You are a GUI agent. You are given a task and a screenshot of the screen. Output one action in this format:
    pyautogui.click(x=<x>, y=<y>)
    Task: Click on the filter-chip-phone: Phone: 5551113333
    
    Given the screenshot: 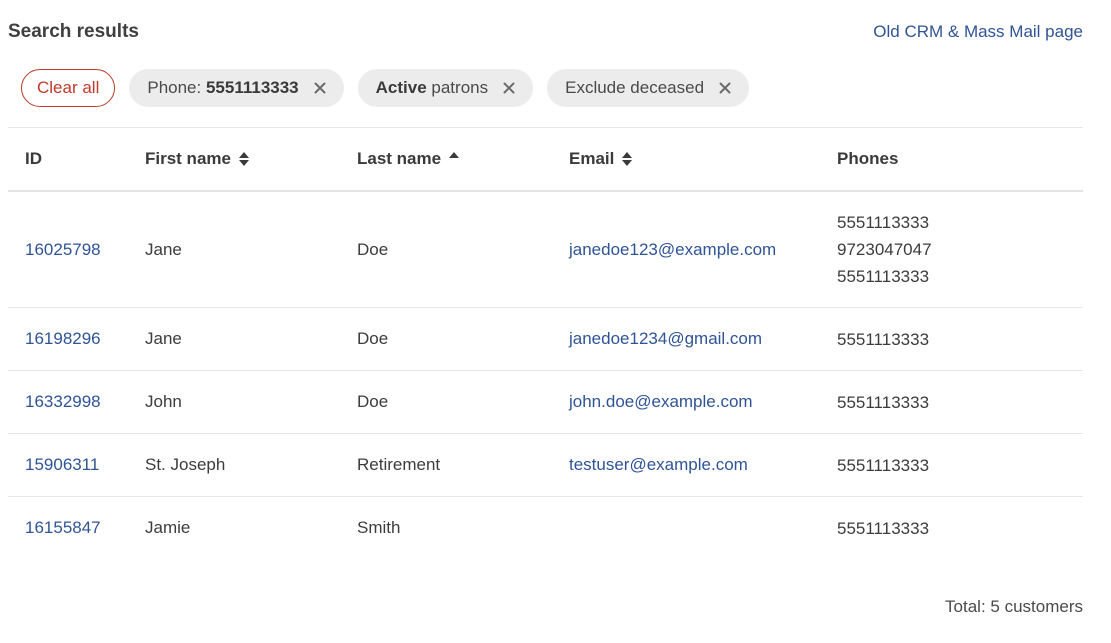 What is the action you would take?
    pyautogui.click(x=236, y=88)
    